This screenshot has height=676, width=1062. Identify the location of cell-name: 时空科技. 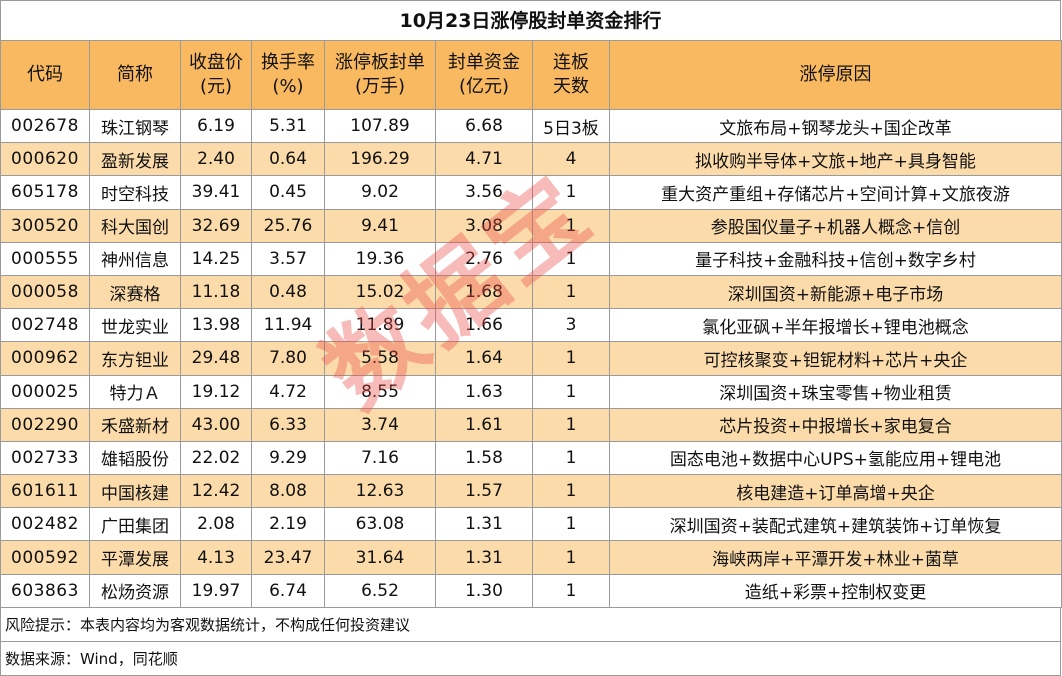
(135, 192).